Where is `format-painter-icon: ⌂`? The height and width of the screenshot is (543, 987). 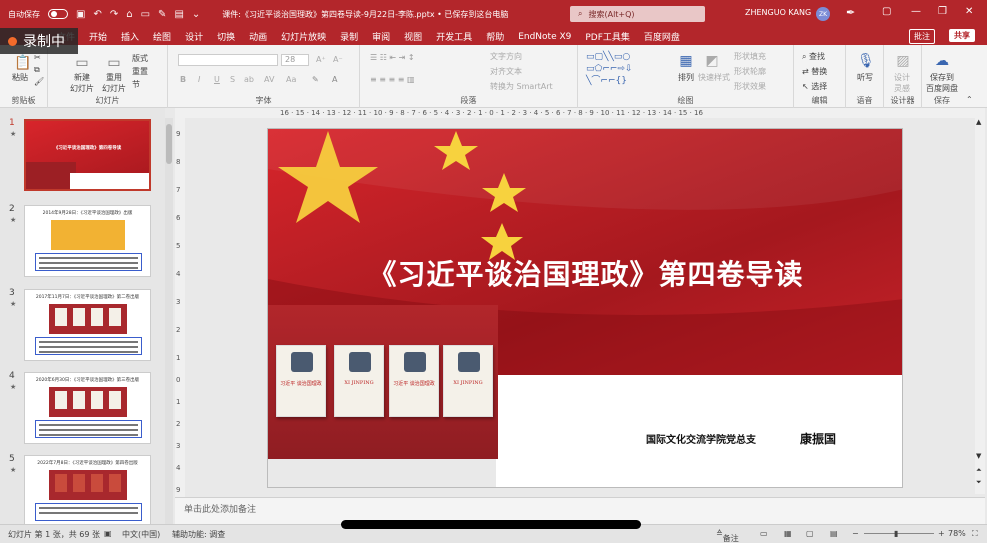 format-painter-icon: ⌂ is located at coordinates (129, 14).